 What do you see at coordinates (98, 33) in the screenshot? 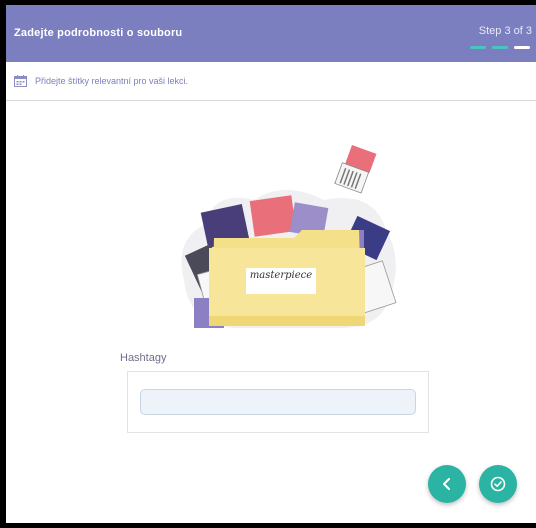
I see `wizard-title: Zadejte podrobnosti o souboru` at bounding box center [98, 33].